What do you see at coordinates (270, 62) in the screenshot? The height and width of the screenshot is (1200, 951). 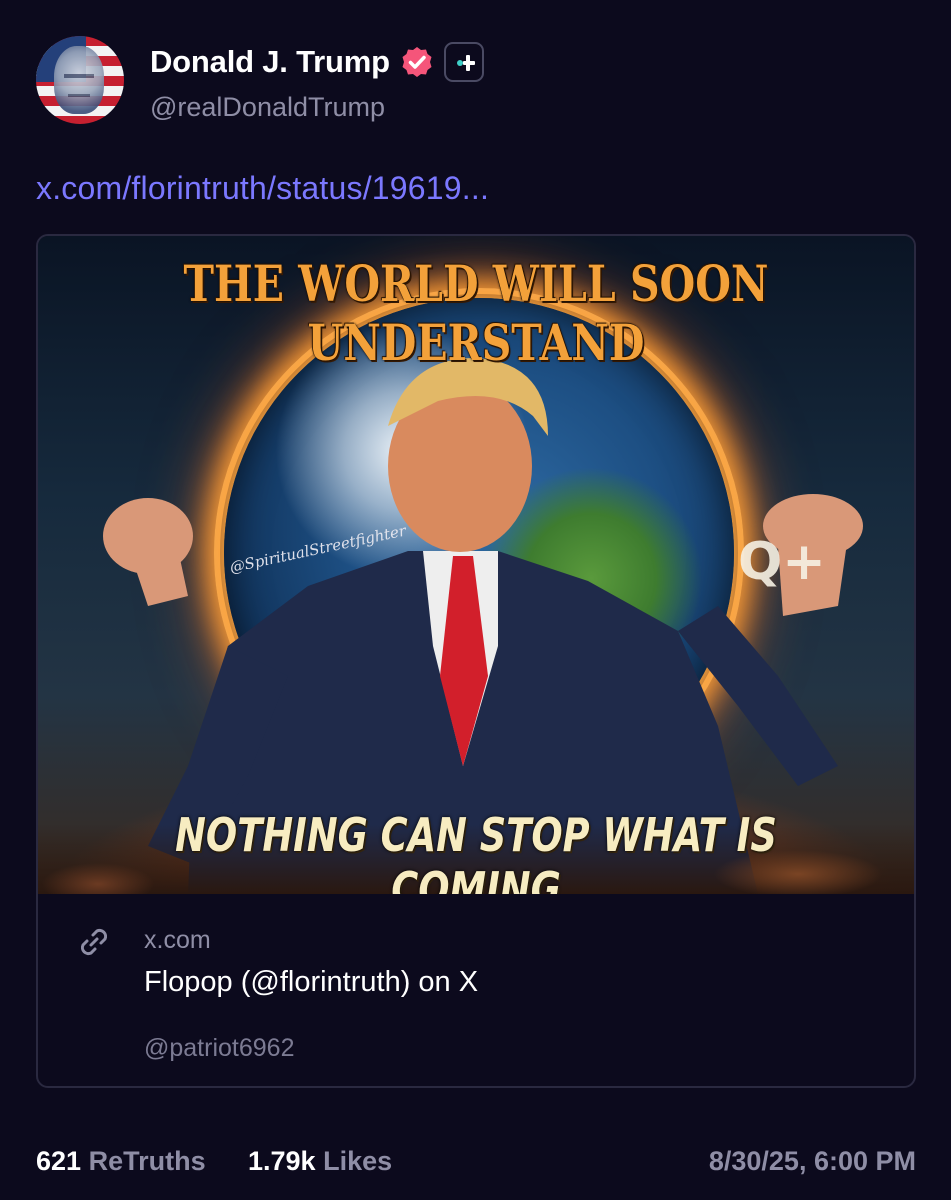 I see `author-display-name: Donald J. Trump` at bounding box center [270, 62].